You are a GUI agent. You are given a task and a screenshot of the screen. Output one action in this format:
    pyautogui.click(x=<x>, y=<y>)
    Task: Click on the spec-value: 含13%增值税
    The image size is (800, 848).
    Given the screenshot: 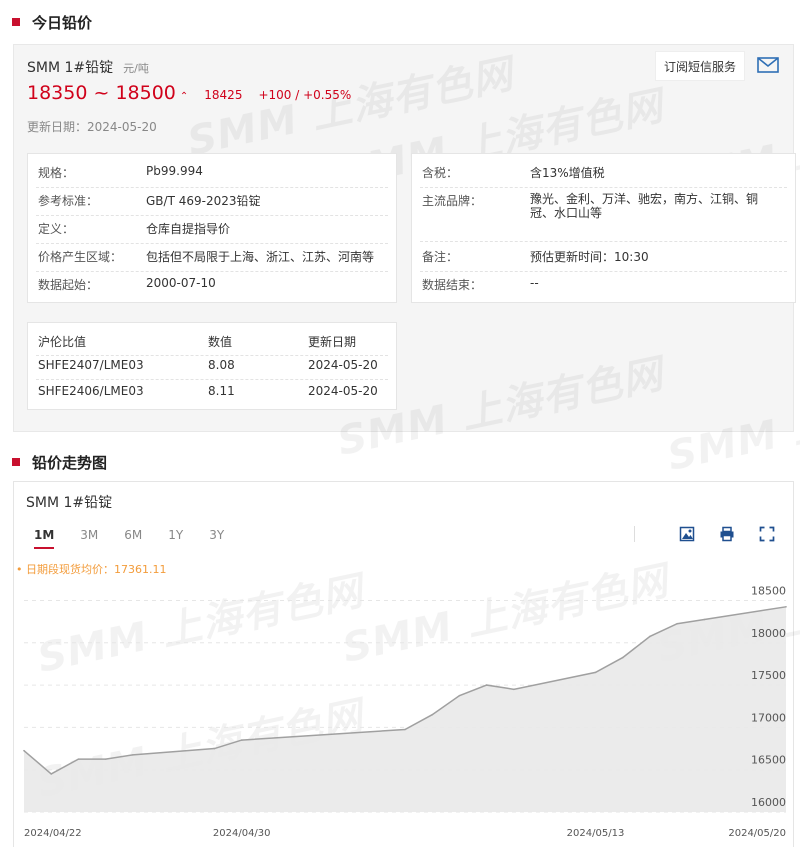 What is the action you would take?
    pyautogui.click(x=567, y=173)
    